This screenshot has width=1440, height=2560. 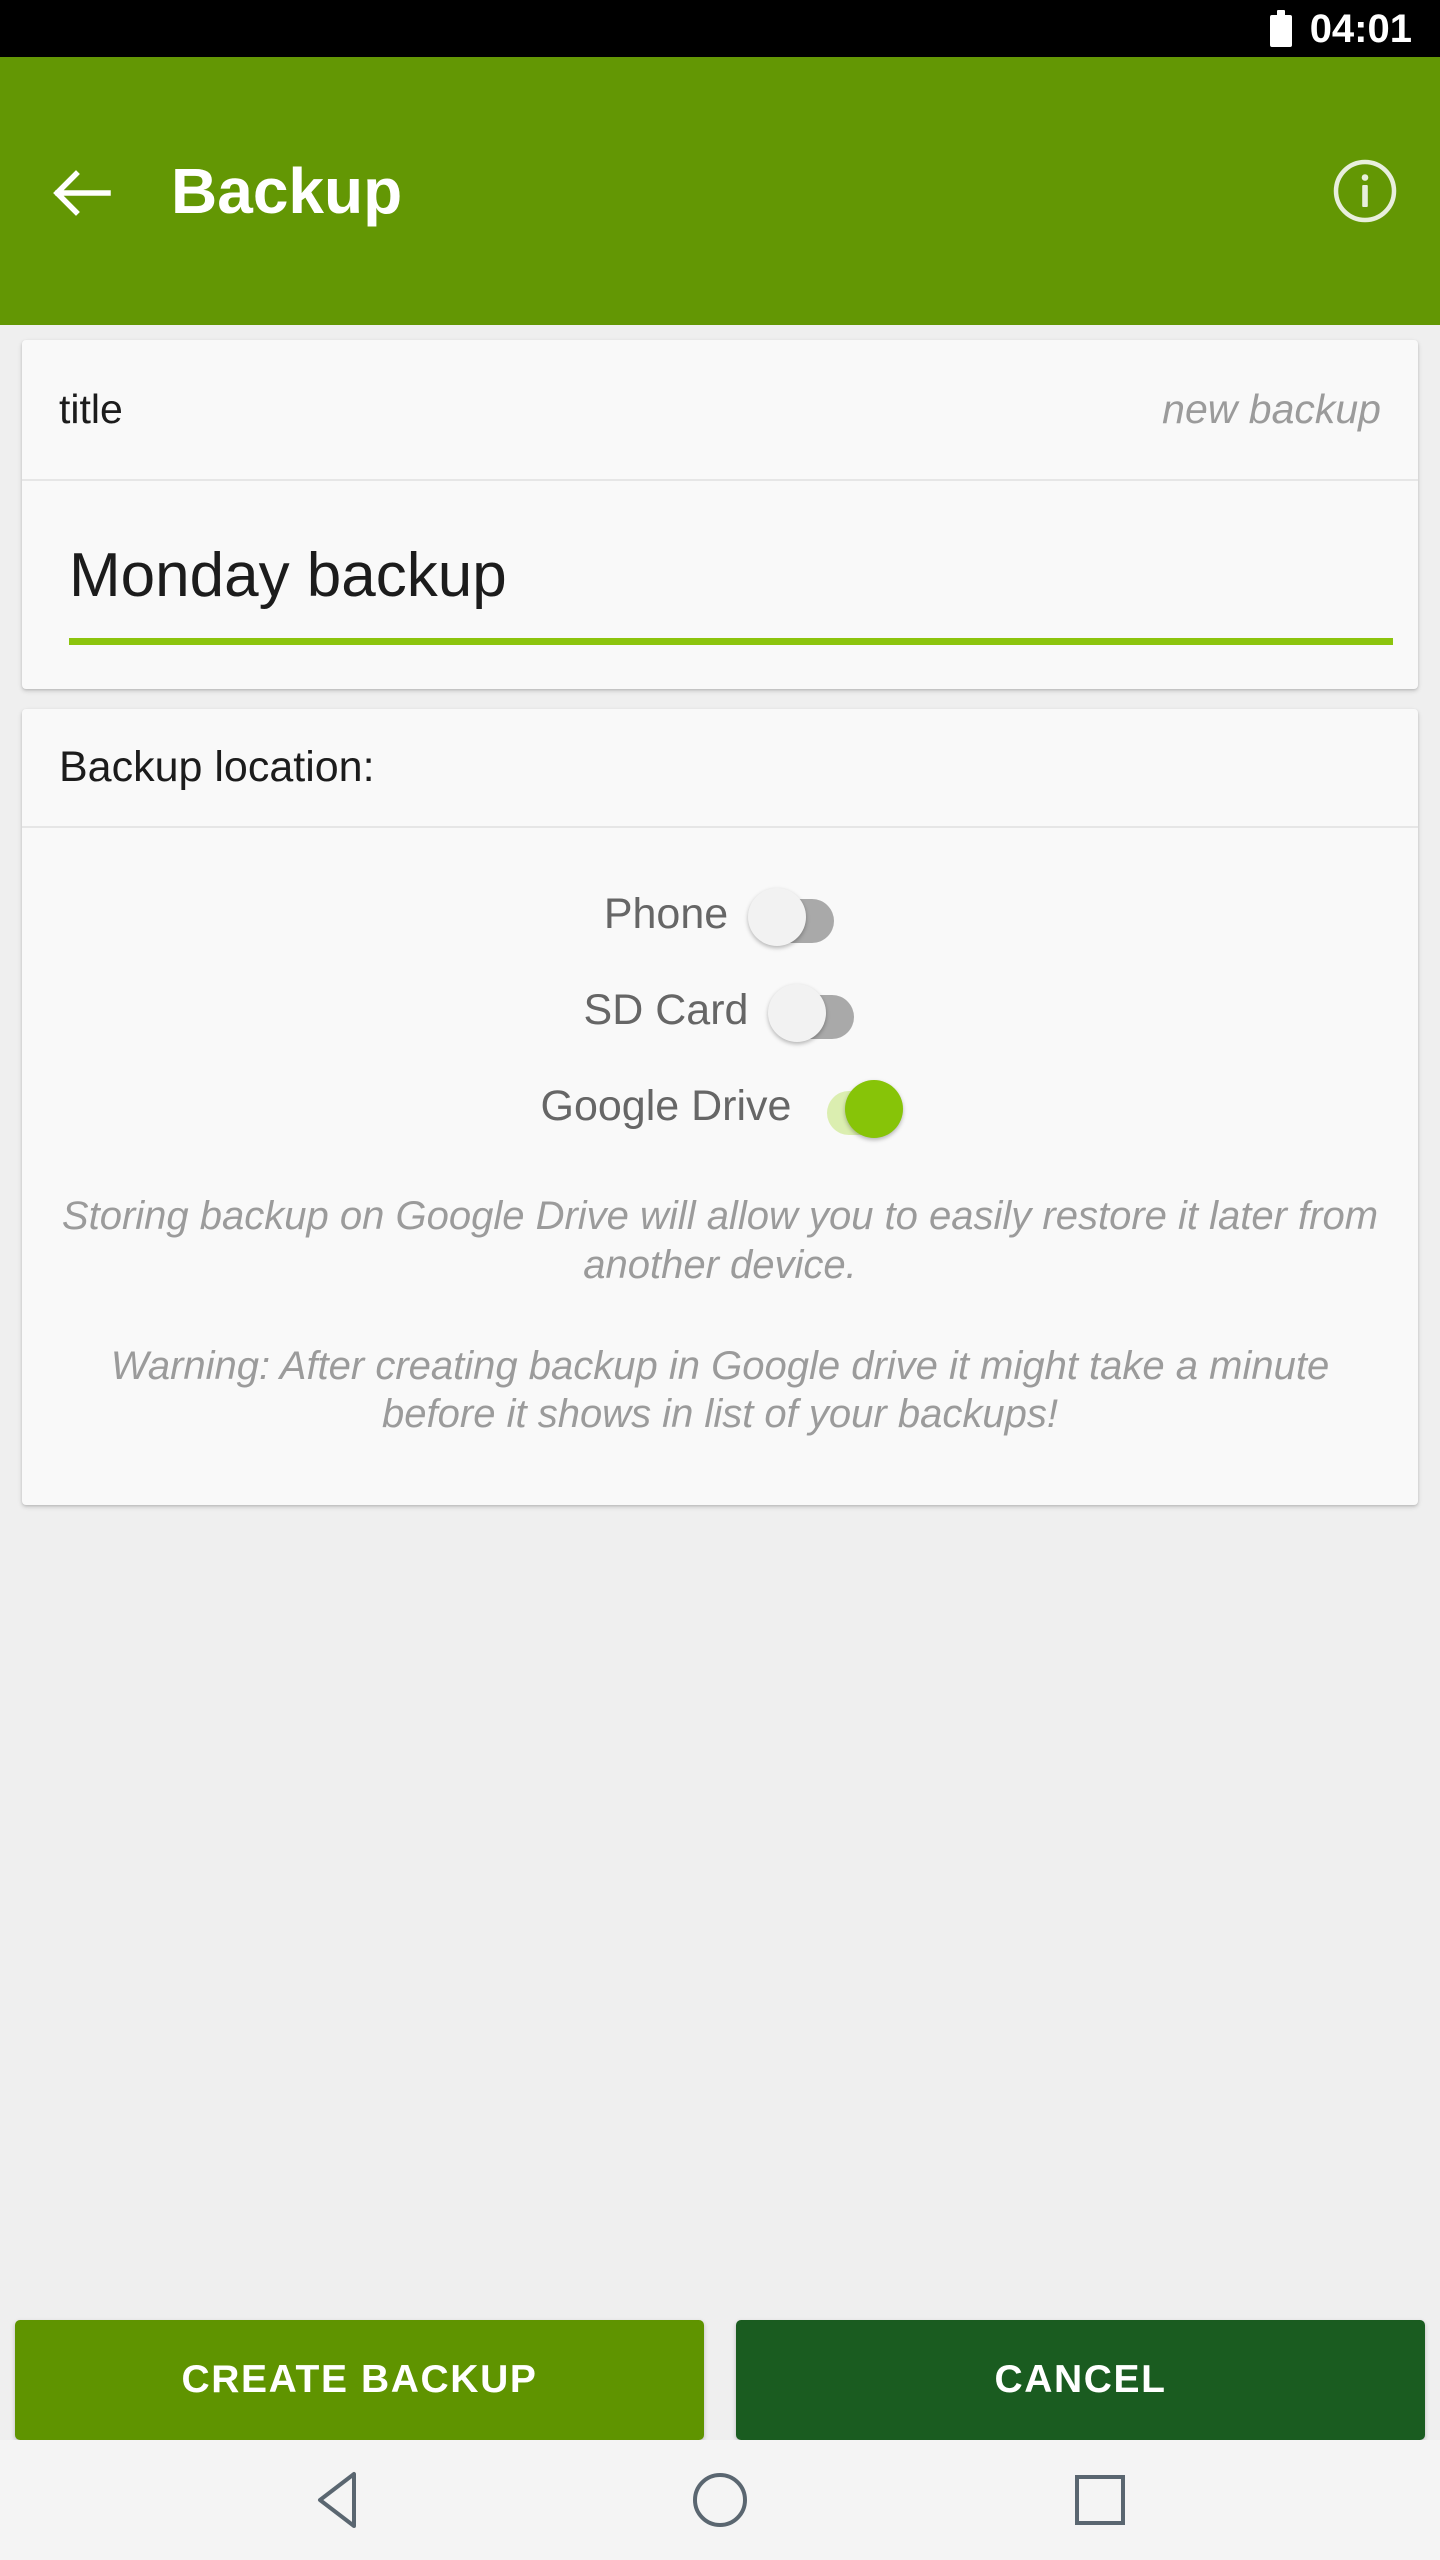 I want to click on page-title: Backup, so click(x=287, y=191).